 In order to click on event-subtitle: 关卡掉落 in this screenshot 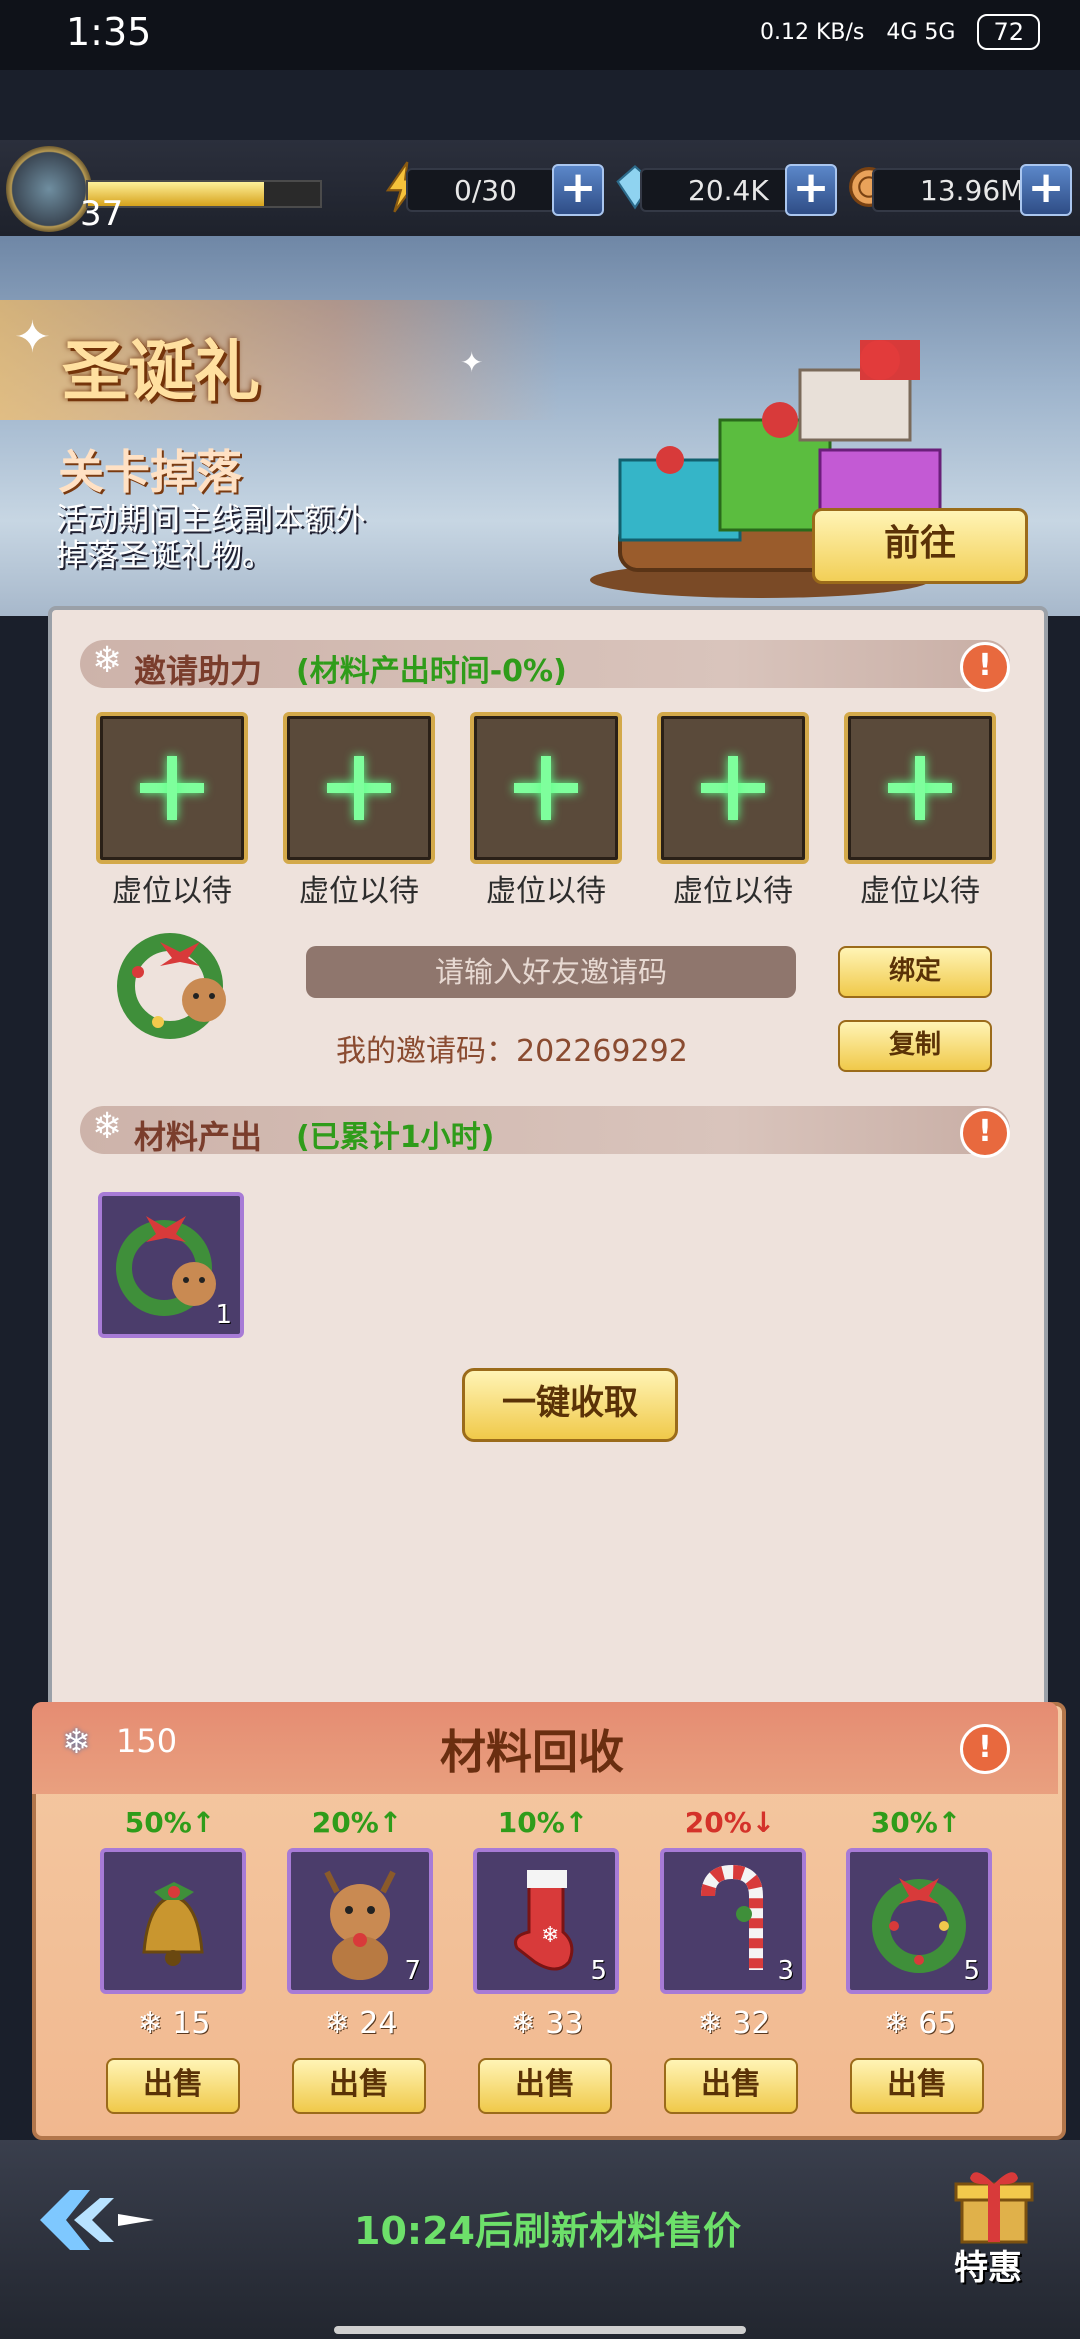, I will do `click(150, 472)`.